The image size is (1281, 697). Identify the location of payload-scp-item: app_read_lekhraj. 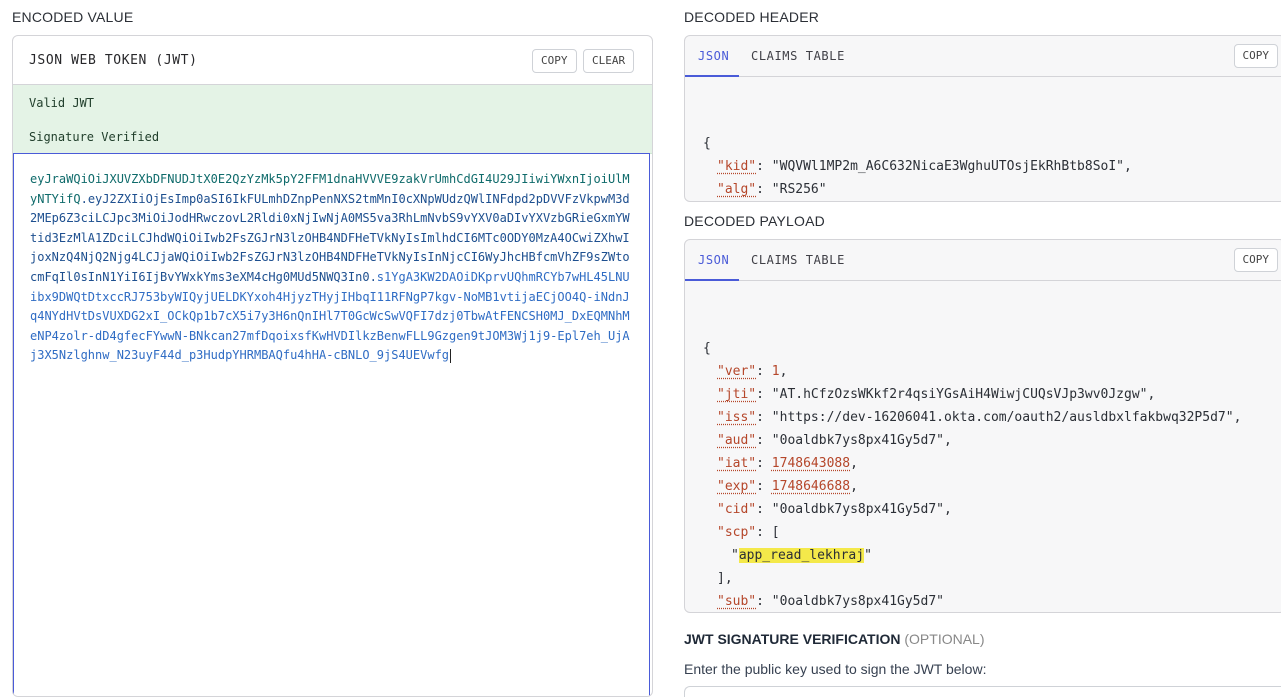
(801, 555).